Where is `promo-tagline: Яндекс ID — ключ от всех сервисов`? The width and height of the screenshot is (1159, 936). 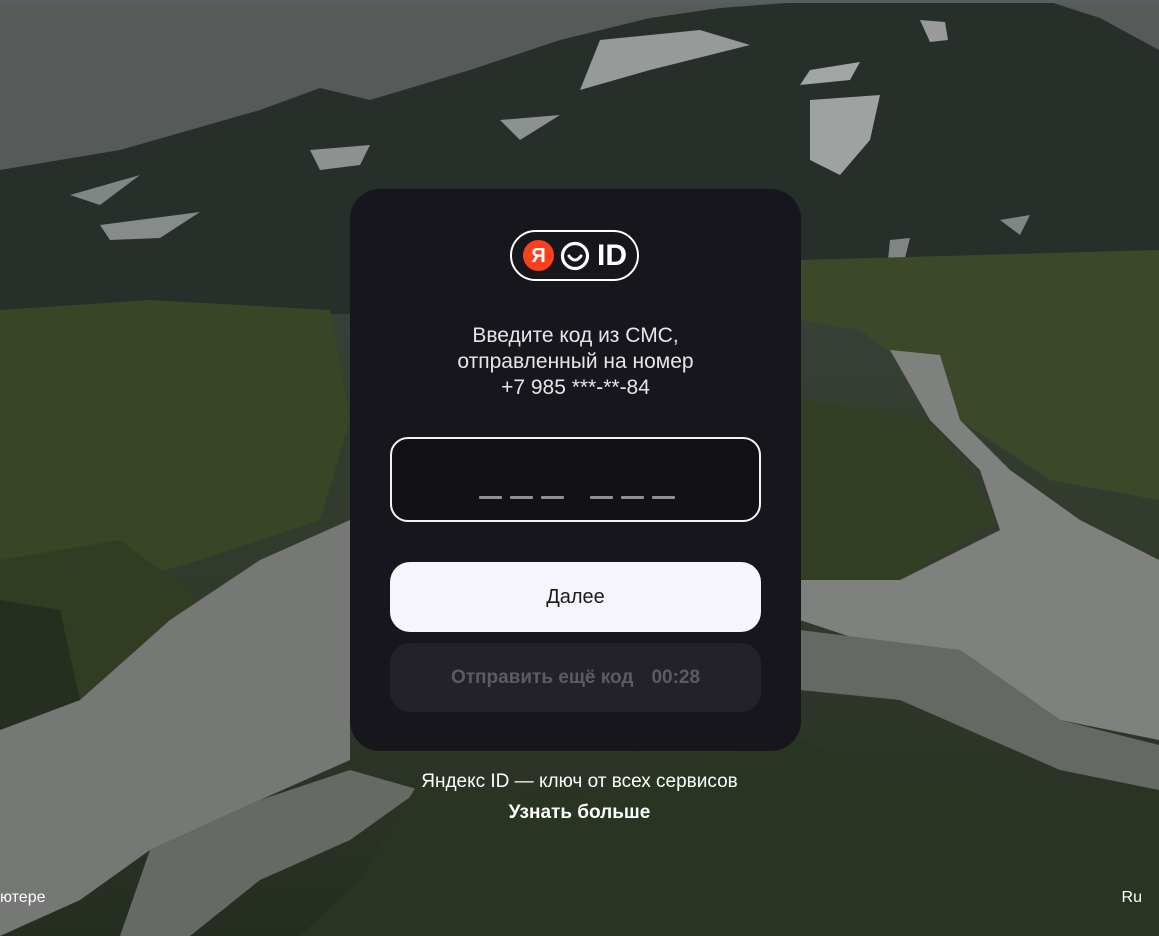 promo-tagline: Яндекс ID — ключ от всех сервисов is located at coordinates (579, 781).